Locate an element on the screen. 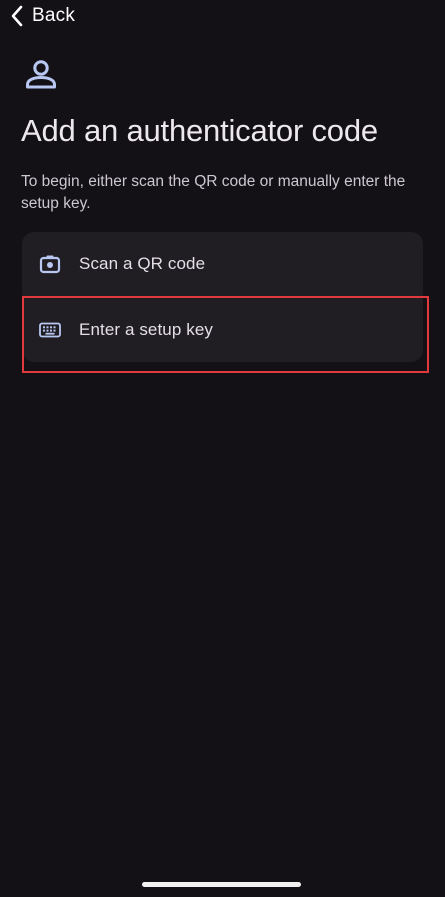 Image resolution: width=445 pixels, height=897 pixels. chevron-left-icon is located at coordinates (17, 16).